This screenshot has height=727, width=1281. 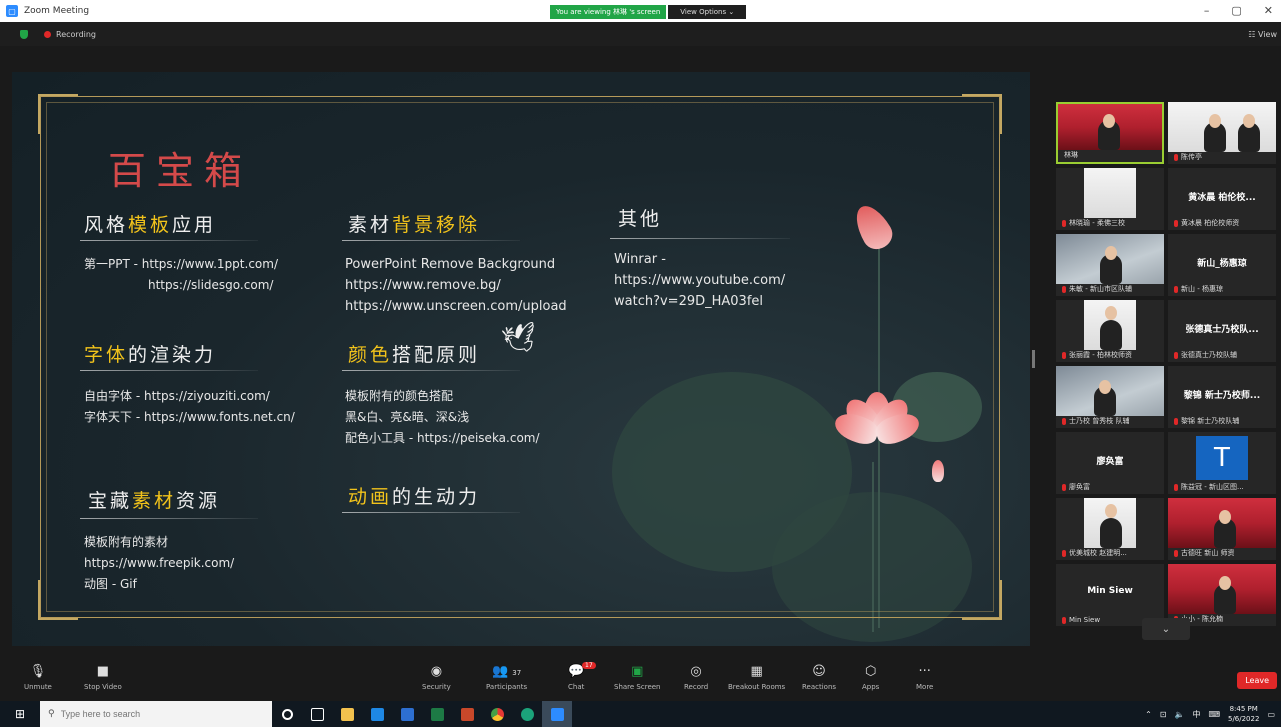 I want to click on security-button: ◉ Security, so click(x=436, y=677).